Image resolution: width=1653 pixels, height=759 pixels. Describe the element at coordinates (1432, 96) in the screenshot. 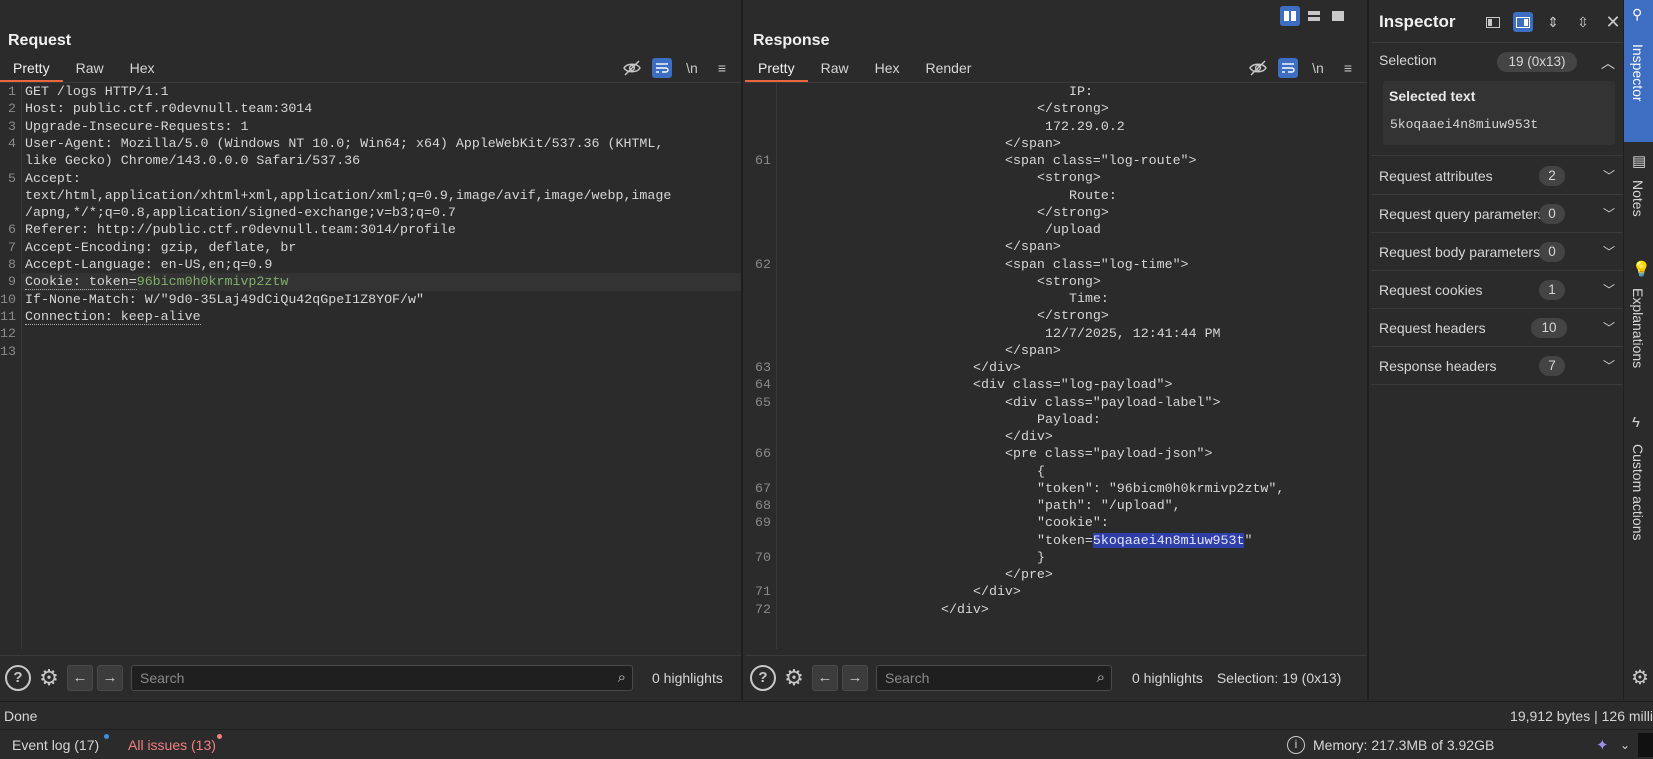

I see `selected-text-label: Selected text` at that location.